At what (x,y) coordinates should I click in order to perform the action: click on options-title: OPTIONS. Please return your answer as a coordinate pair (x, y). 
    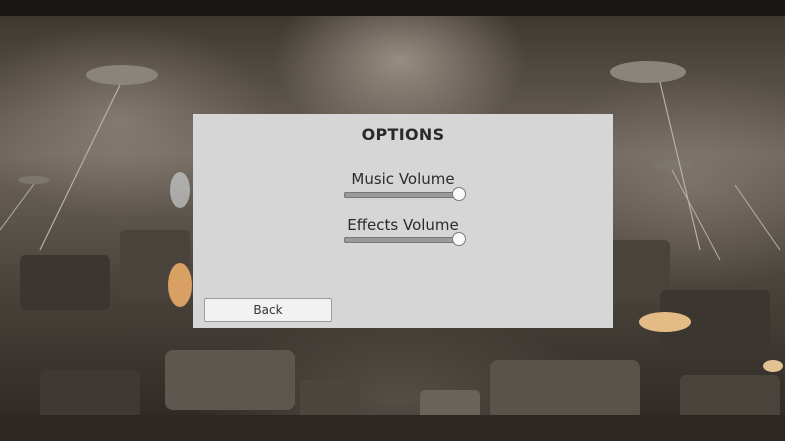
    Looking at the image, I should click on (403, 134).